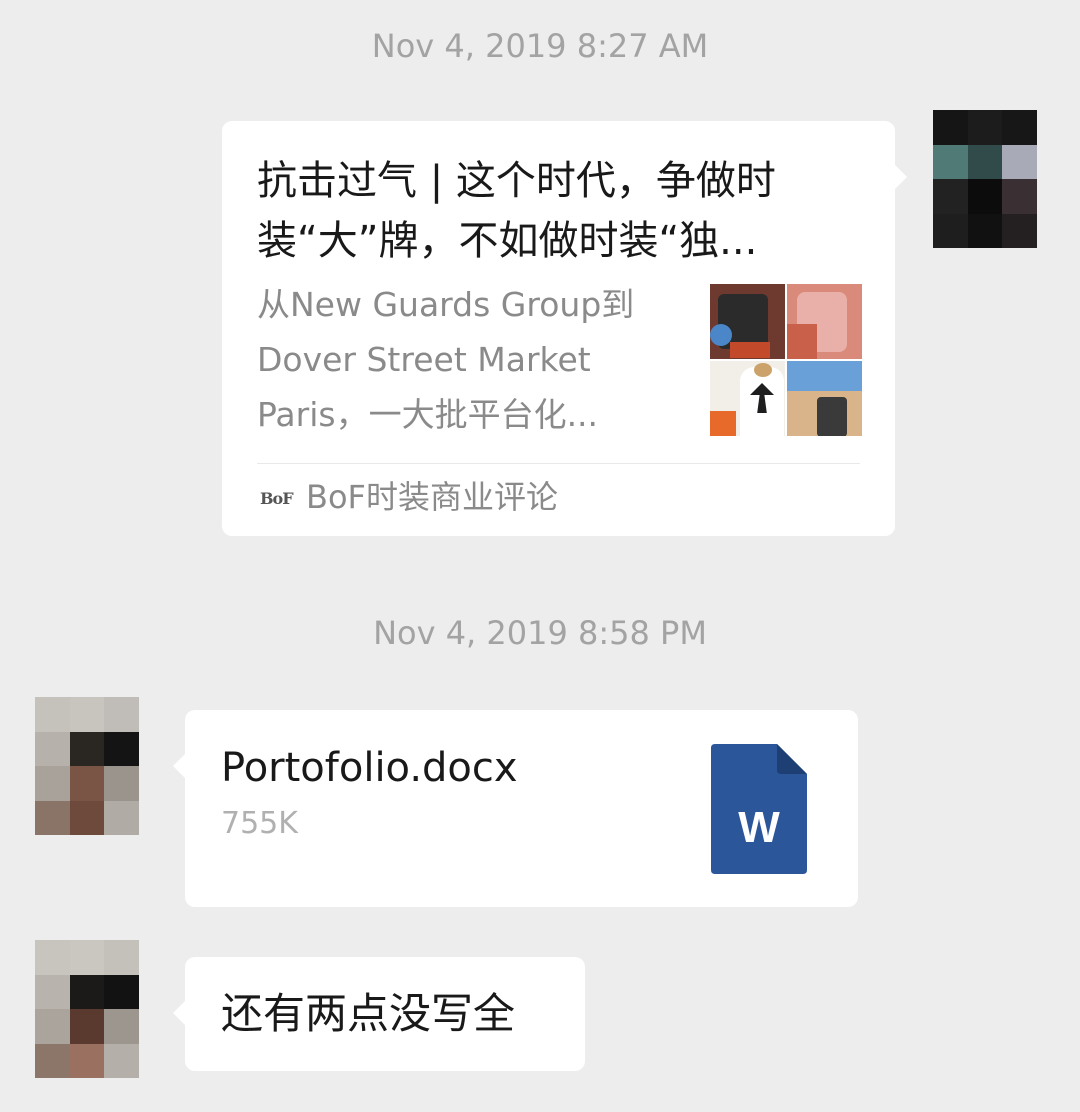  I want to click on word-icon-letter: W, so click(759, 827).